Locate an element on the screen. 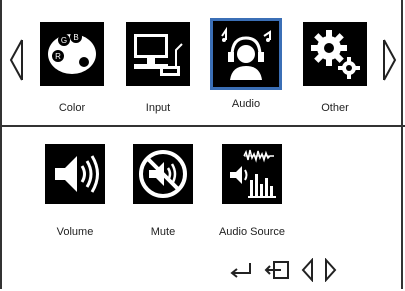  category-other: Other is located at coordinates (335, 68).